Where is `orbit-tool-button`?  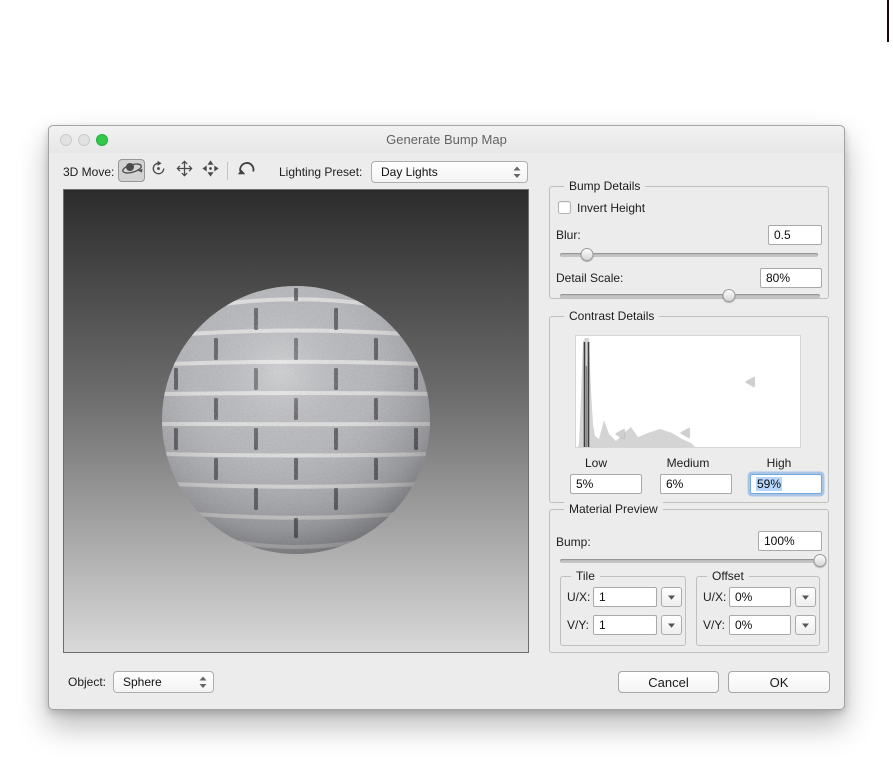
orbit-tool-button is located at coordinates (131, 170).